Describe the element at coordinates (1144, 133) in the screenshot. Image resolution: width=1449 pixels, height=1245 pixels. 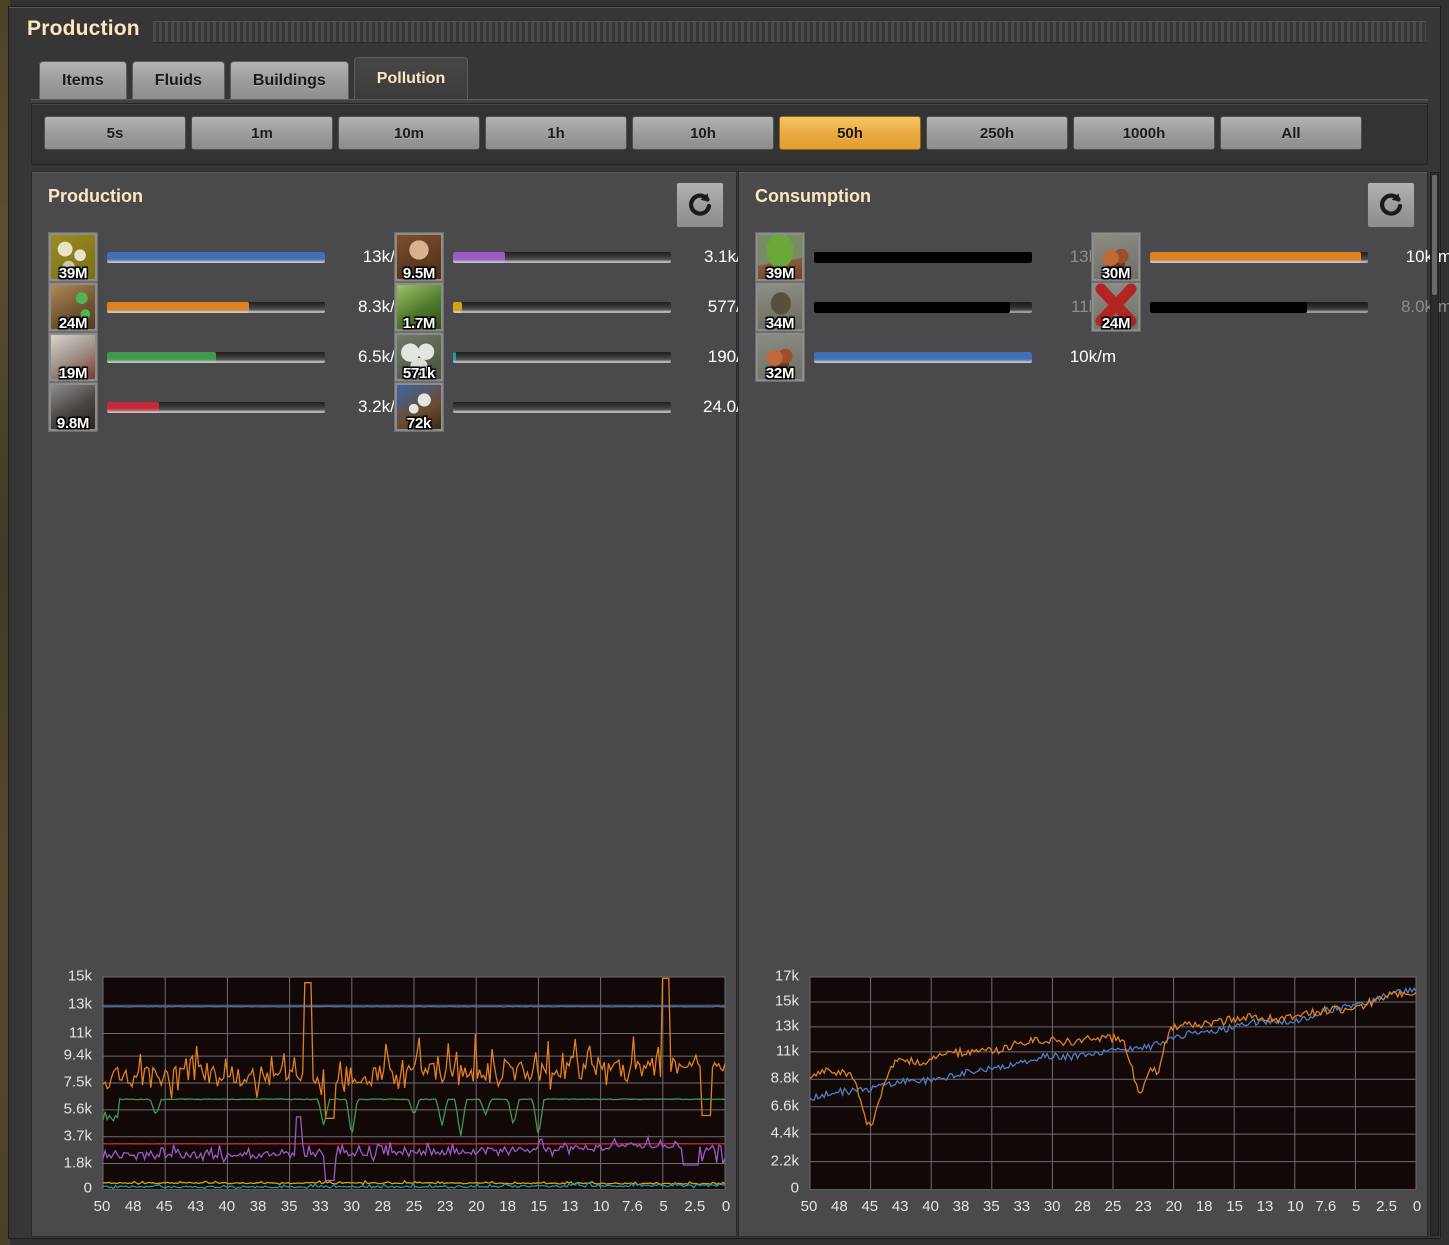
I see `time-range-1000h: 1000h` at that location.